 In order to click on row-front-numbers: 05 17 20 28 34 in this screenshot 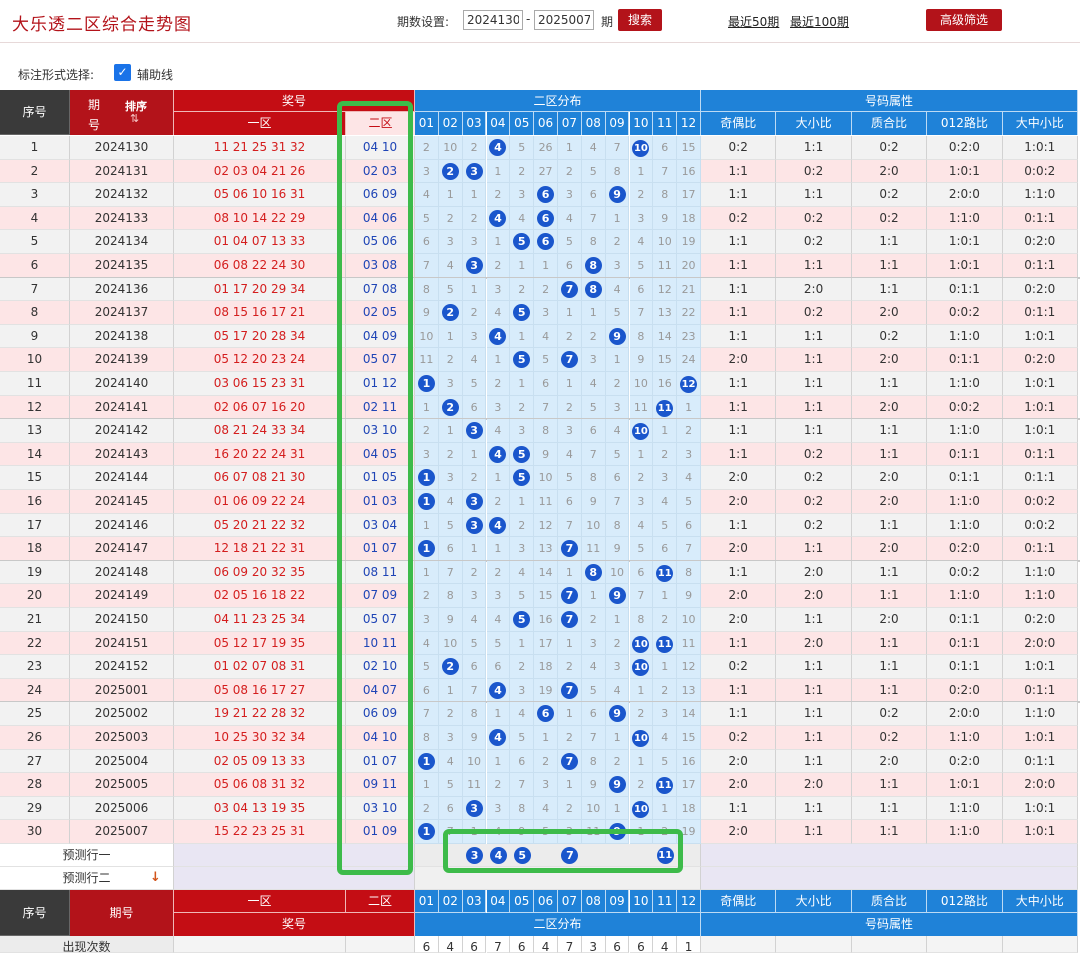, I will do `click(260, 336)`.